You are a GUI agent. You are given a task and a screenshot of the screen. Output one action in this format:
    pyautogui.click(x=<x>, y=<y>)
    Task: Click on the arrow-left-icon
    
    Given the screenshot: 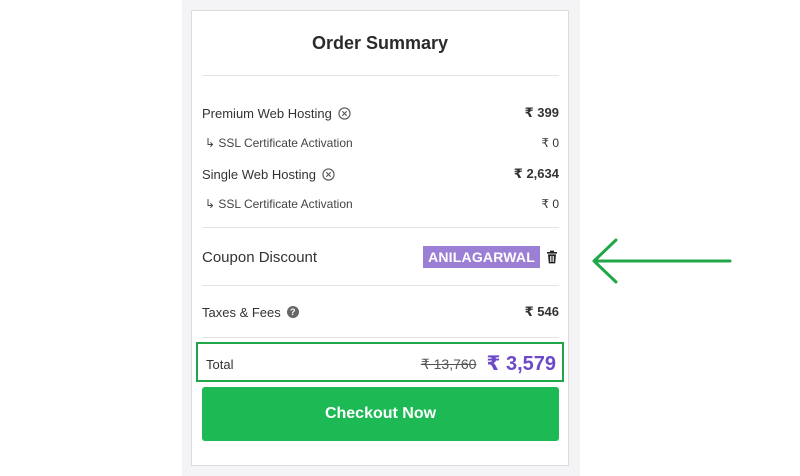 What is the action you would take?
    pyautogui.click(x=662, y=261)
    